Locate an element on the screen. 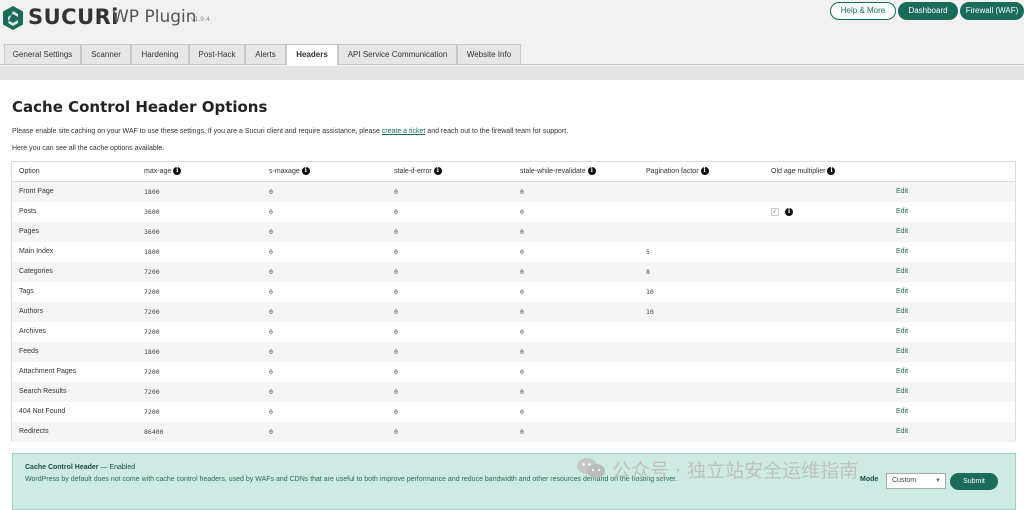  tab-api-service-communication: API Service Communication is located at coordinates (397, 54).